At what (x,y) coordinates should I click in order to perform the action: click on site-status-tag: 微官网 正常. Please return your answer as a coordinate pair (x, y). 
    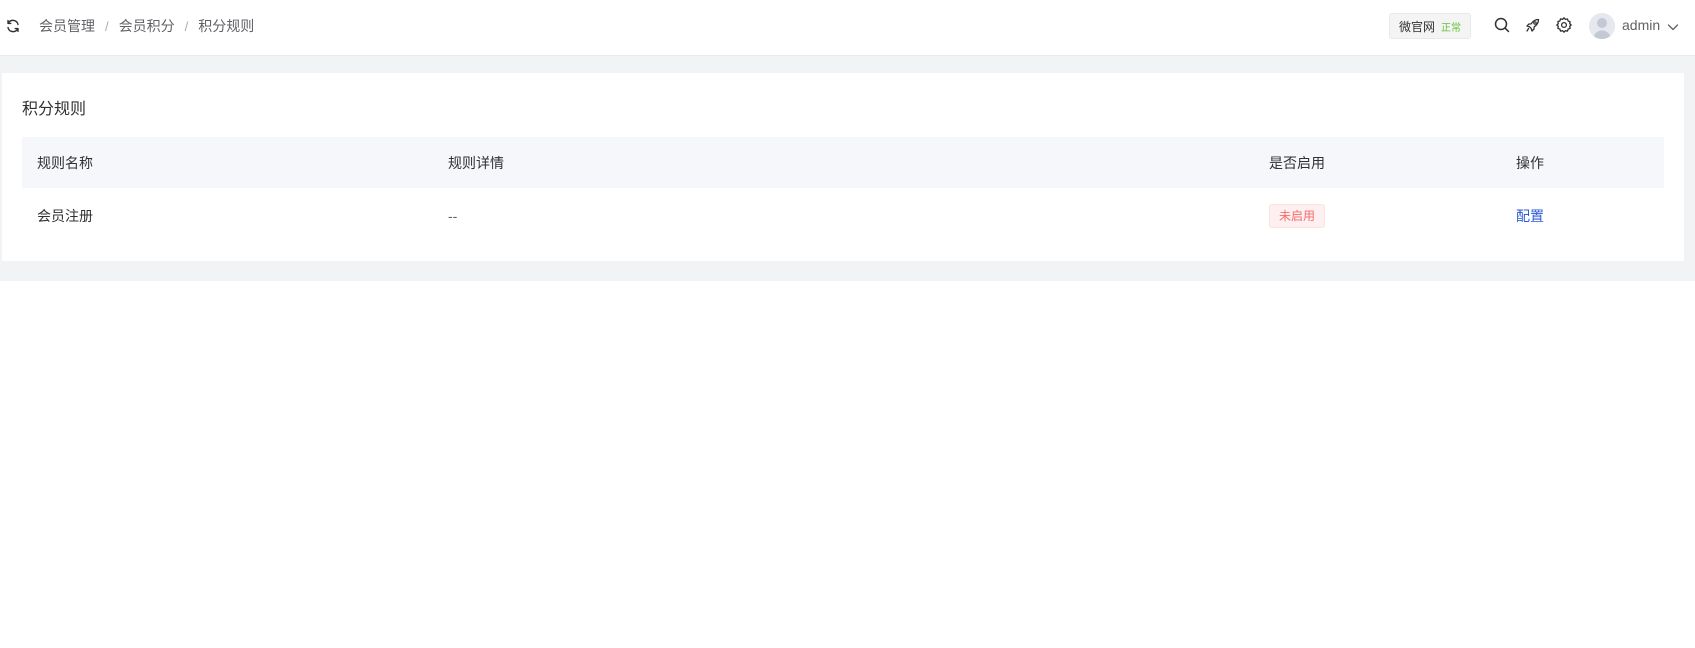
    Looking at the image, I should click on (1430, 26).